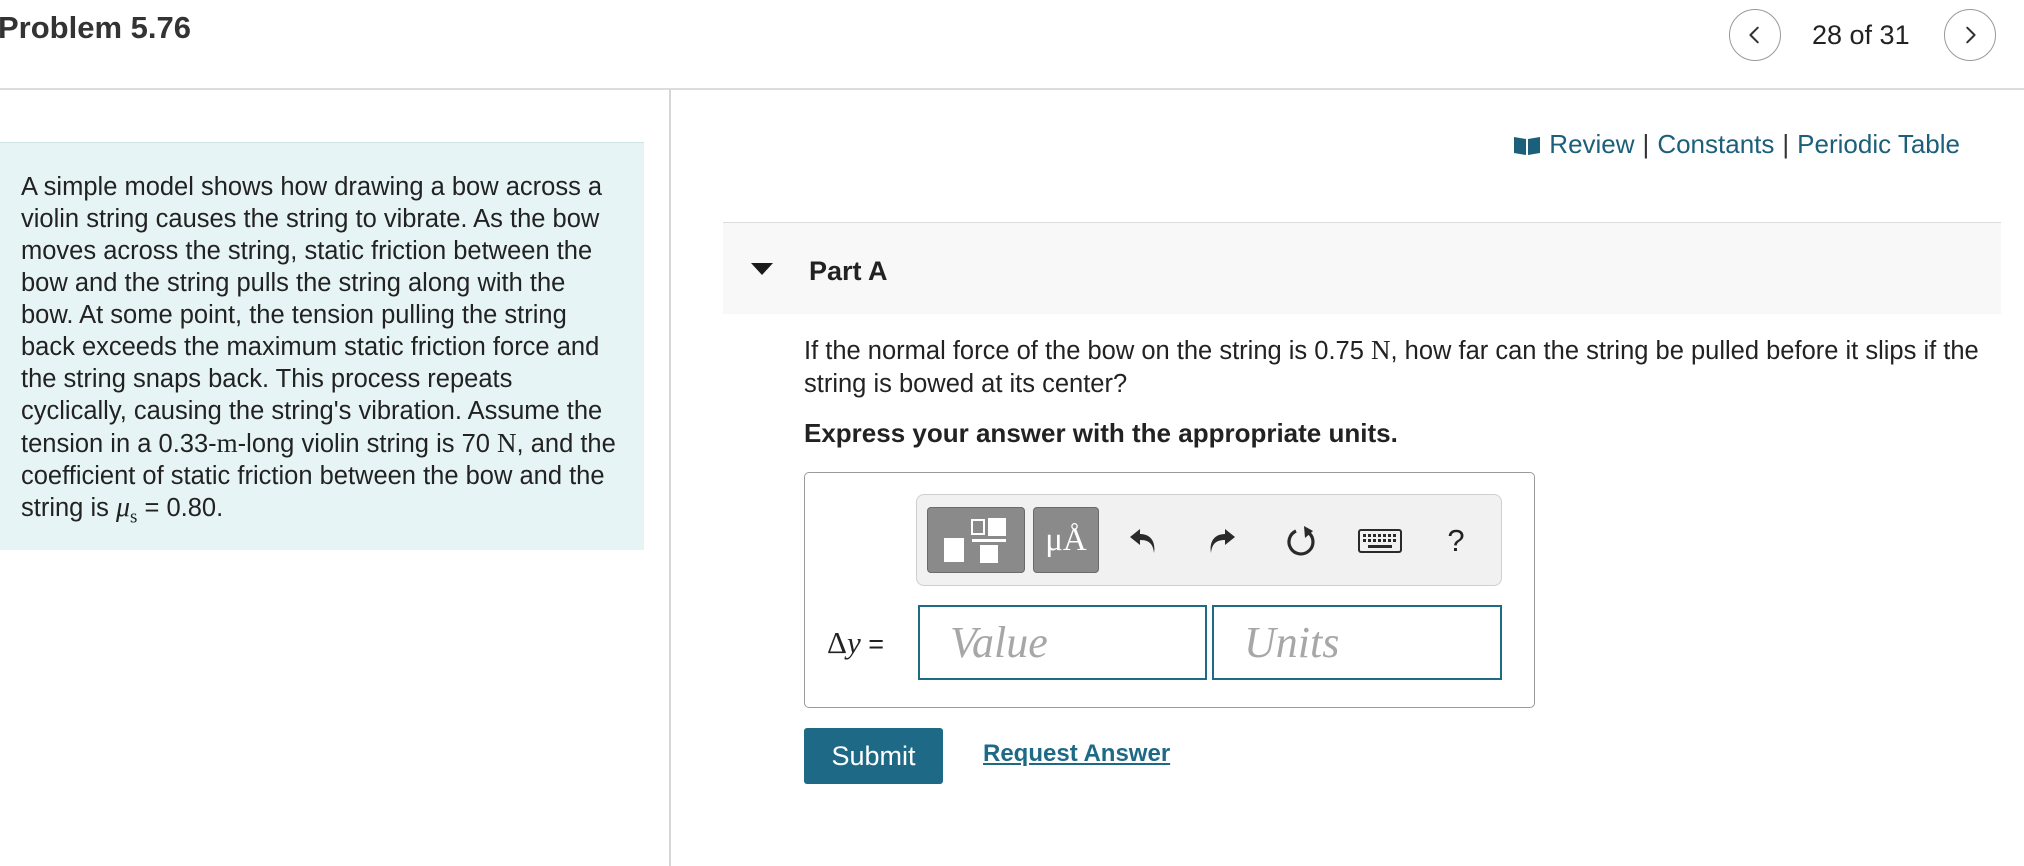  I want to click on header: Problem 5.76 28 of 31, so click(1012, 45).